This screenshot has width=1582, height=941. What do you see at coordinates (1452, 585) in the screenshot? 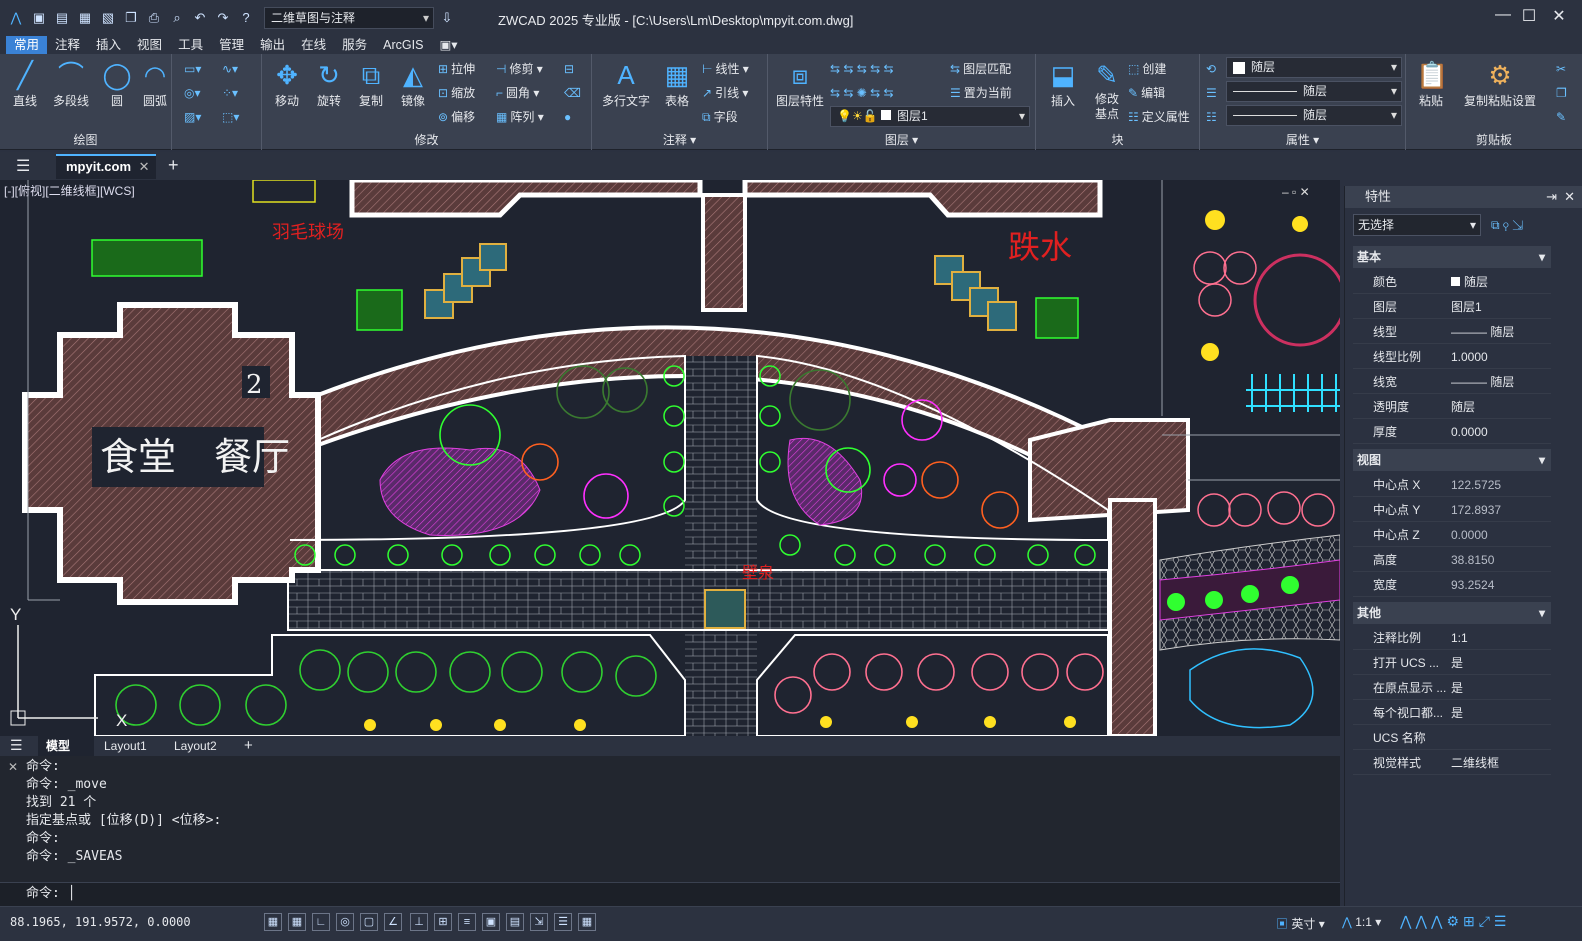
I see `property-row: 宽度 93.2524` at bounding box center [1452, 585].